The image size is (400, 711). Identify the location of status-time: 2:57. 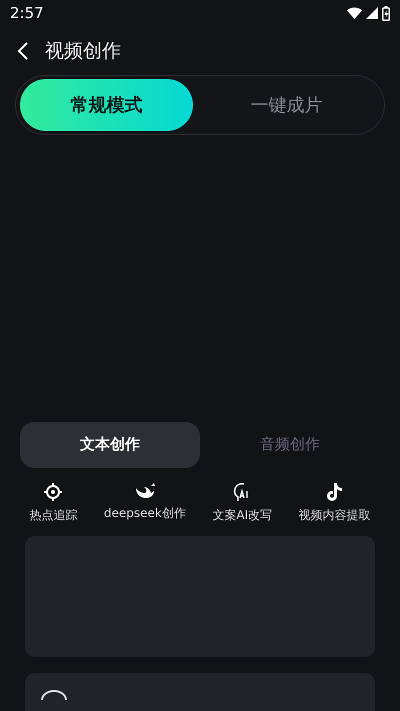
(27, 13).